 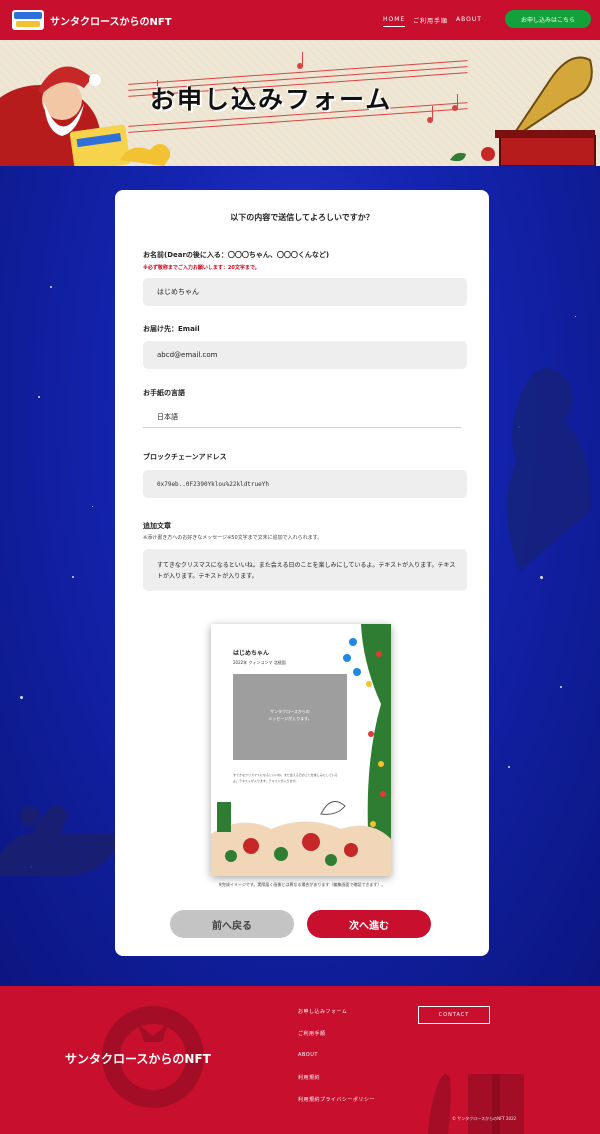 I want to click on footer-link-terms: 利用規約, so click(x=309, y=1077).